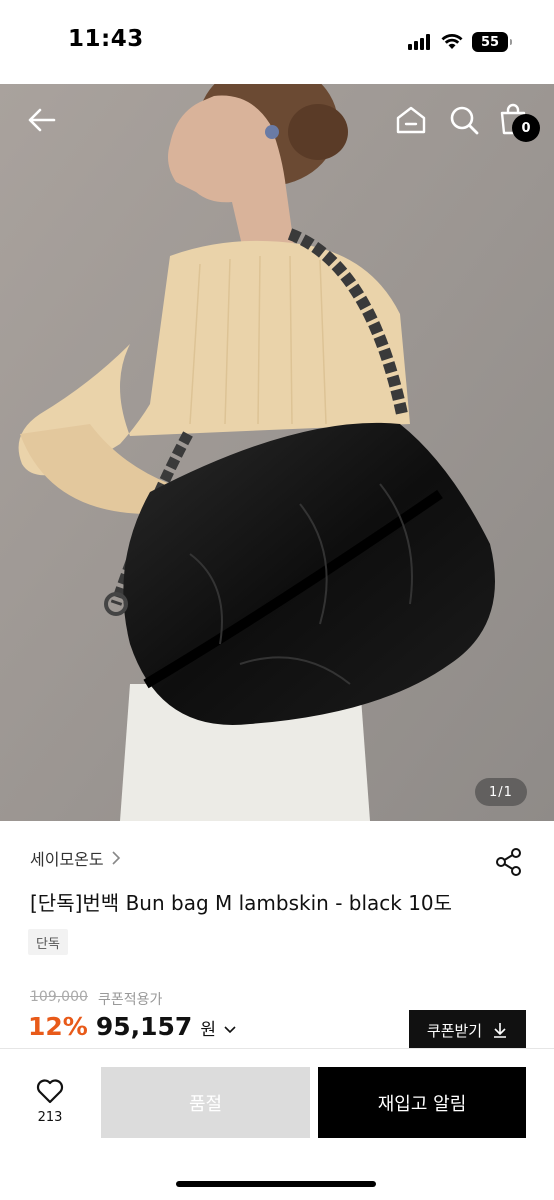 Image resolution: width=554 pixels, height=1200 pixels. Describe the element at coordinates (208, 1030) in the screenshot. I see `currency-unit: 원` at that location.